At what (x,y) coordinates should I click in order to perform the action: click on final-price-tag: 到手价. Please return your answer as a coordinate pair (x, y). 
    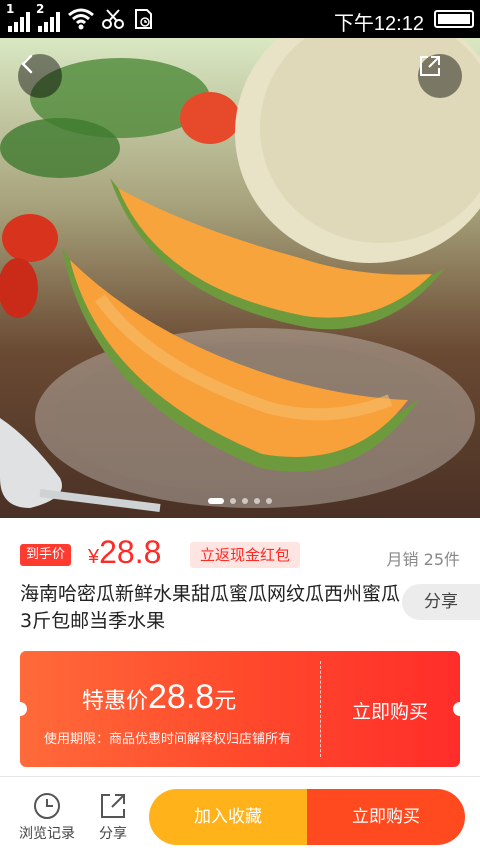
    Looking at the image, I should click on (46, 555).